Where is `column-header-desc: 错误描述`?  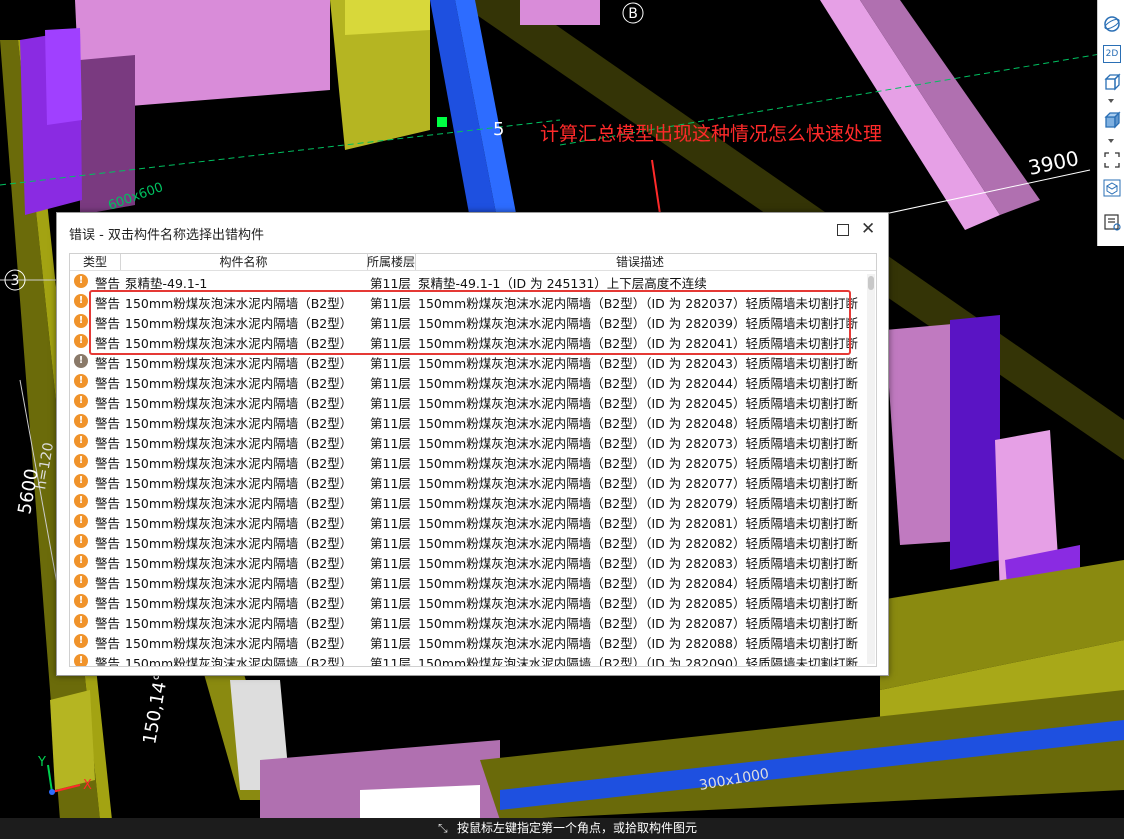
column-header-desc: 错误描述 is located at coordinates (640, 262).